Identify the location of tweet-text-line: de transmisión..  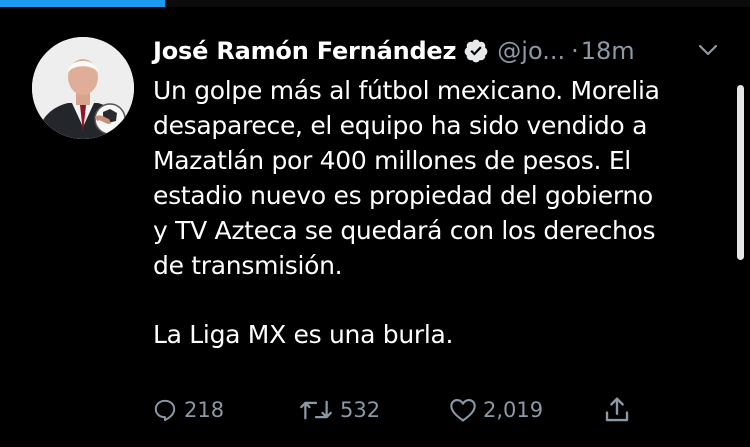
(248, 265).